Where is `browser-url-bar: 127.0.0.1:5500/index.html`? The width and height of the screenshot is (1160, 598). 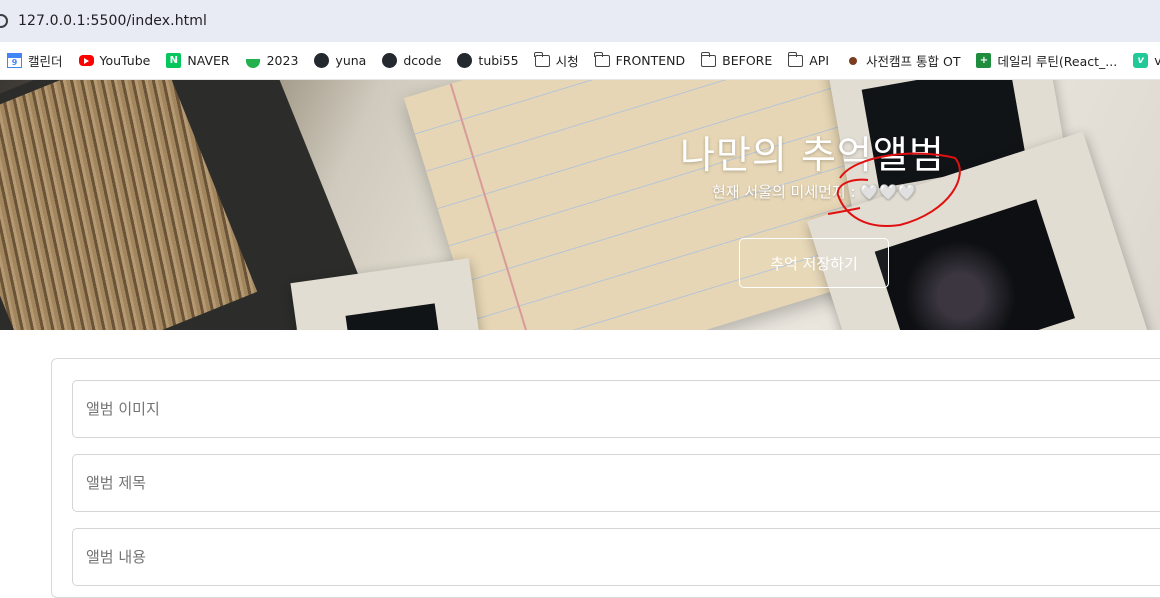
browser-url-bar: 127.0.0.1:5500/index.html is located at coordinates (580, 21).